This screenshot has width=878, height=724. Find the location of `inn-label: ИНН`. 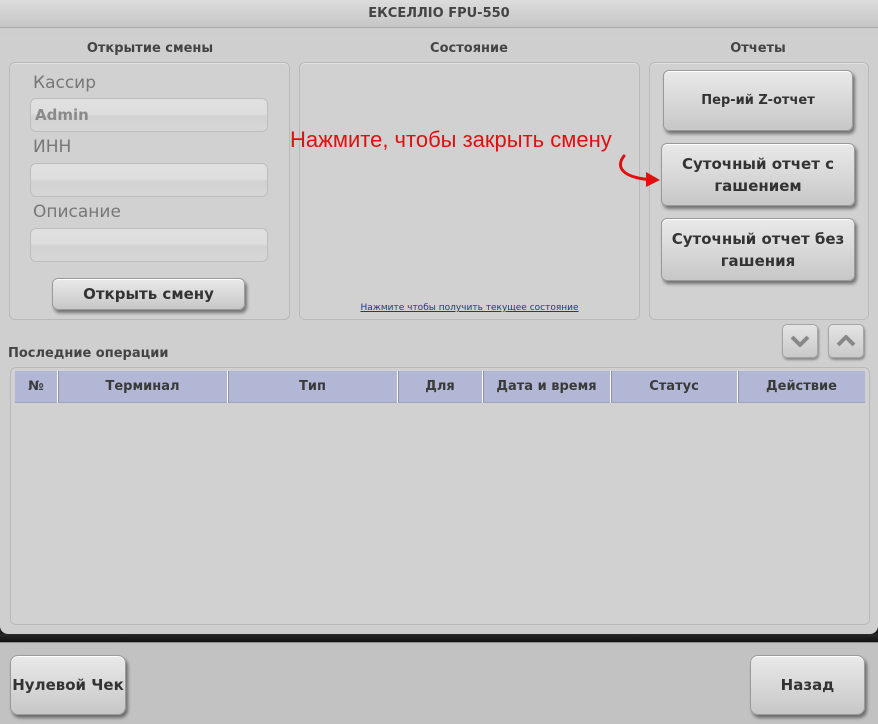

inn-label: ИНН is located at coordinates (52, 147).